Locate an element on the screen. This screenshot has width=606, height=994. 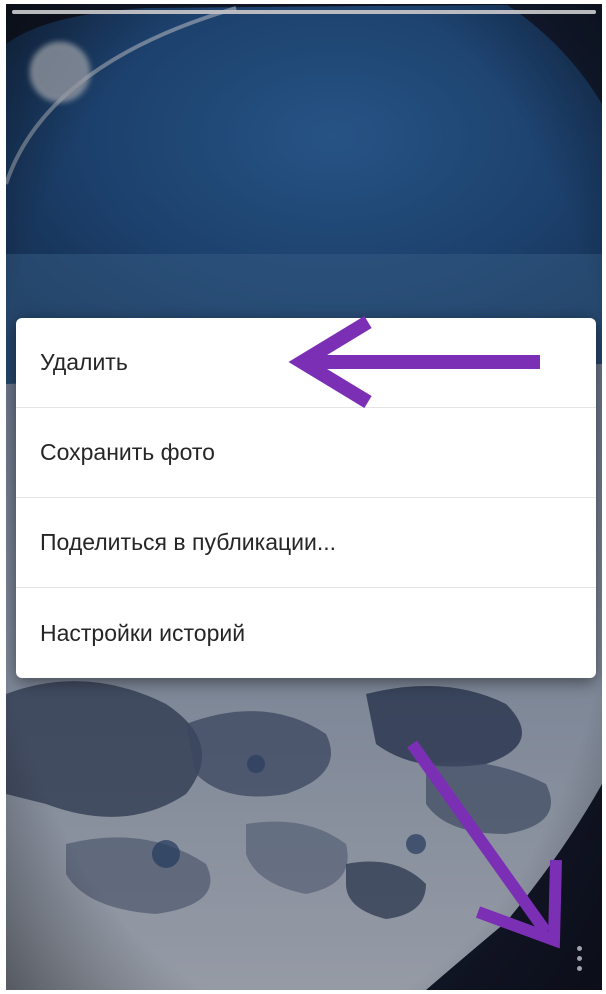
more-options-icon is located at coordinates (579, 958).